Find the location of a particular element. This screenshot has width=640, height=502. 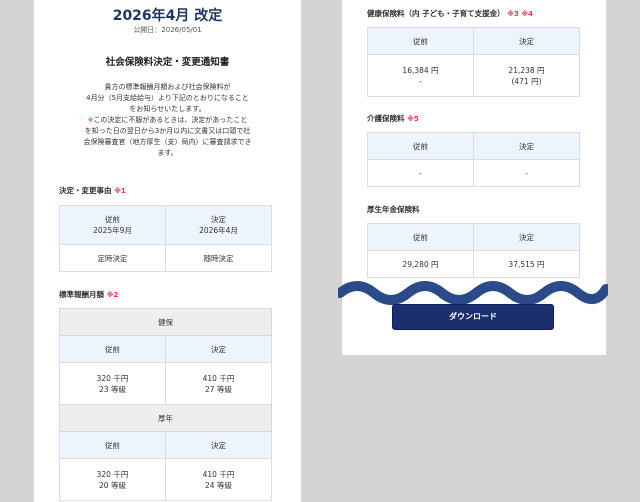

care-insurance-section-label: 介護保険料 ※5 is located at coordinates (393, 118).